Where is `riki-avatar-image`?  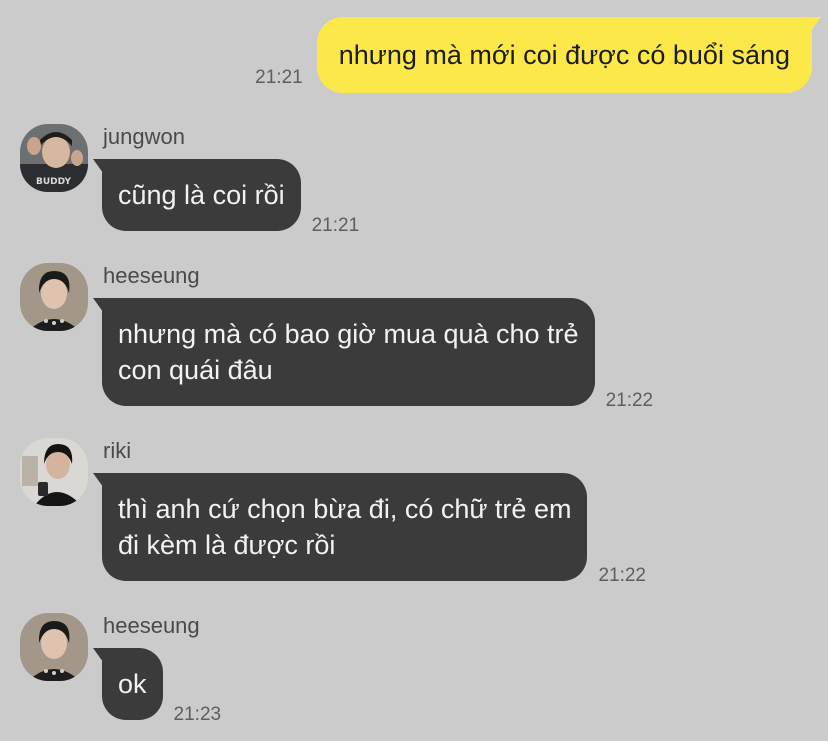 riki-avatar-image is located at coordinates (54, 472).